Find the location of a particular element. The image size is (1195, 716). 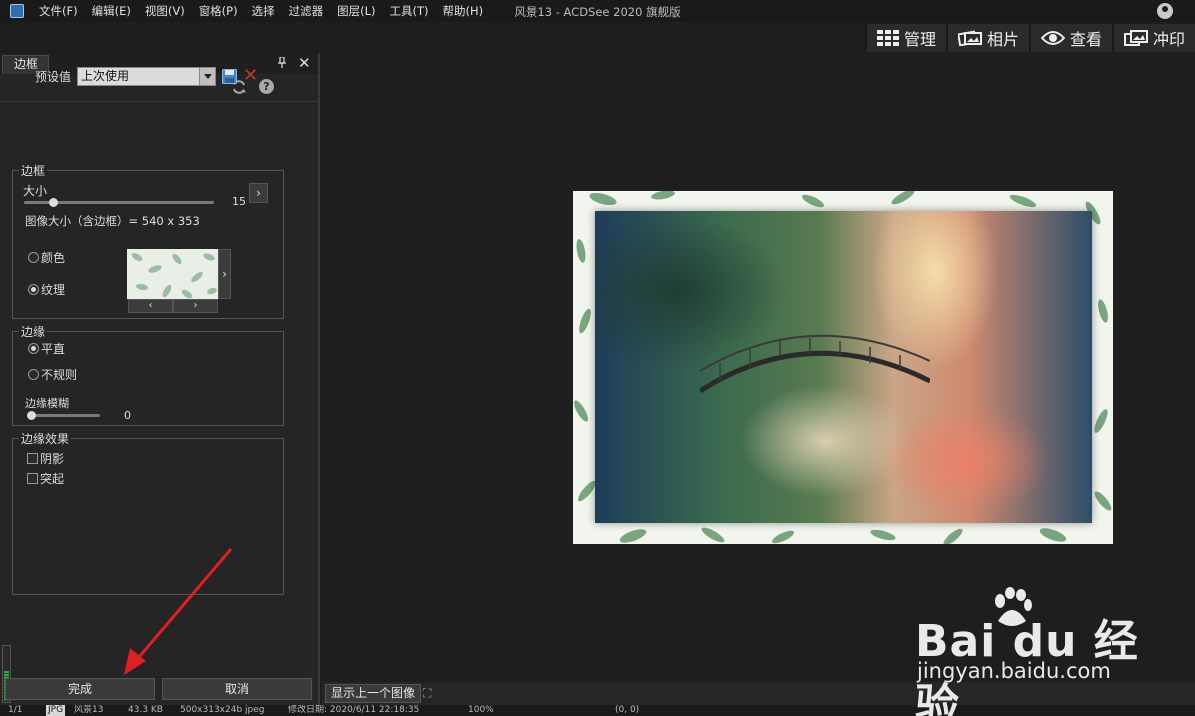

status-index: 1/1 is located at coordinates (15, 710).